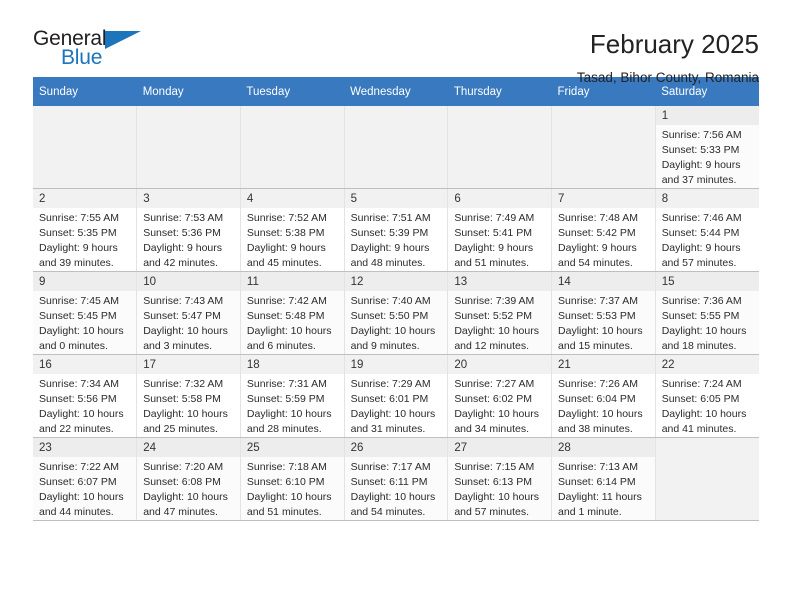 Image resolution: width=792 pixels, height=612 pixels. I want to click on daylight-text-line2: and 57 minutes., so click(699, 263).